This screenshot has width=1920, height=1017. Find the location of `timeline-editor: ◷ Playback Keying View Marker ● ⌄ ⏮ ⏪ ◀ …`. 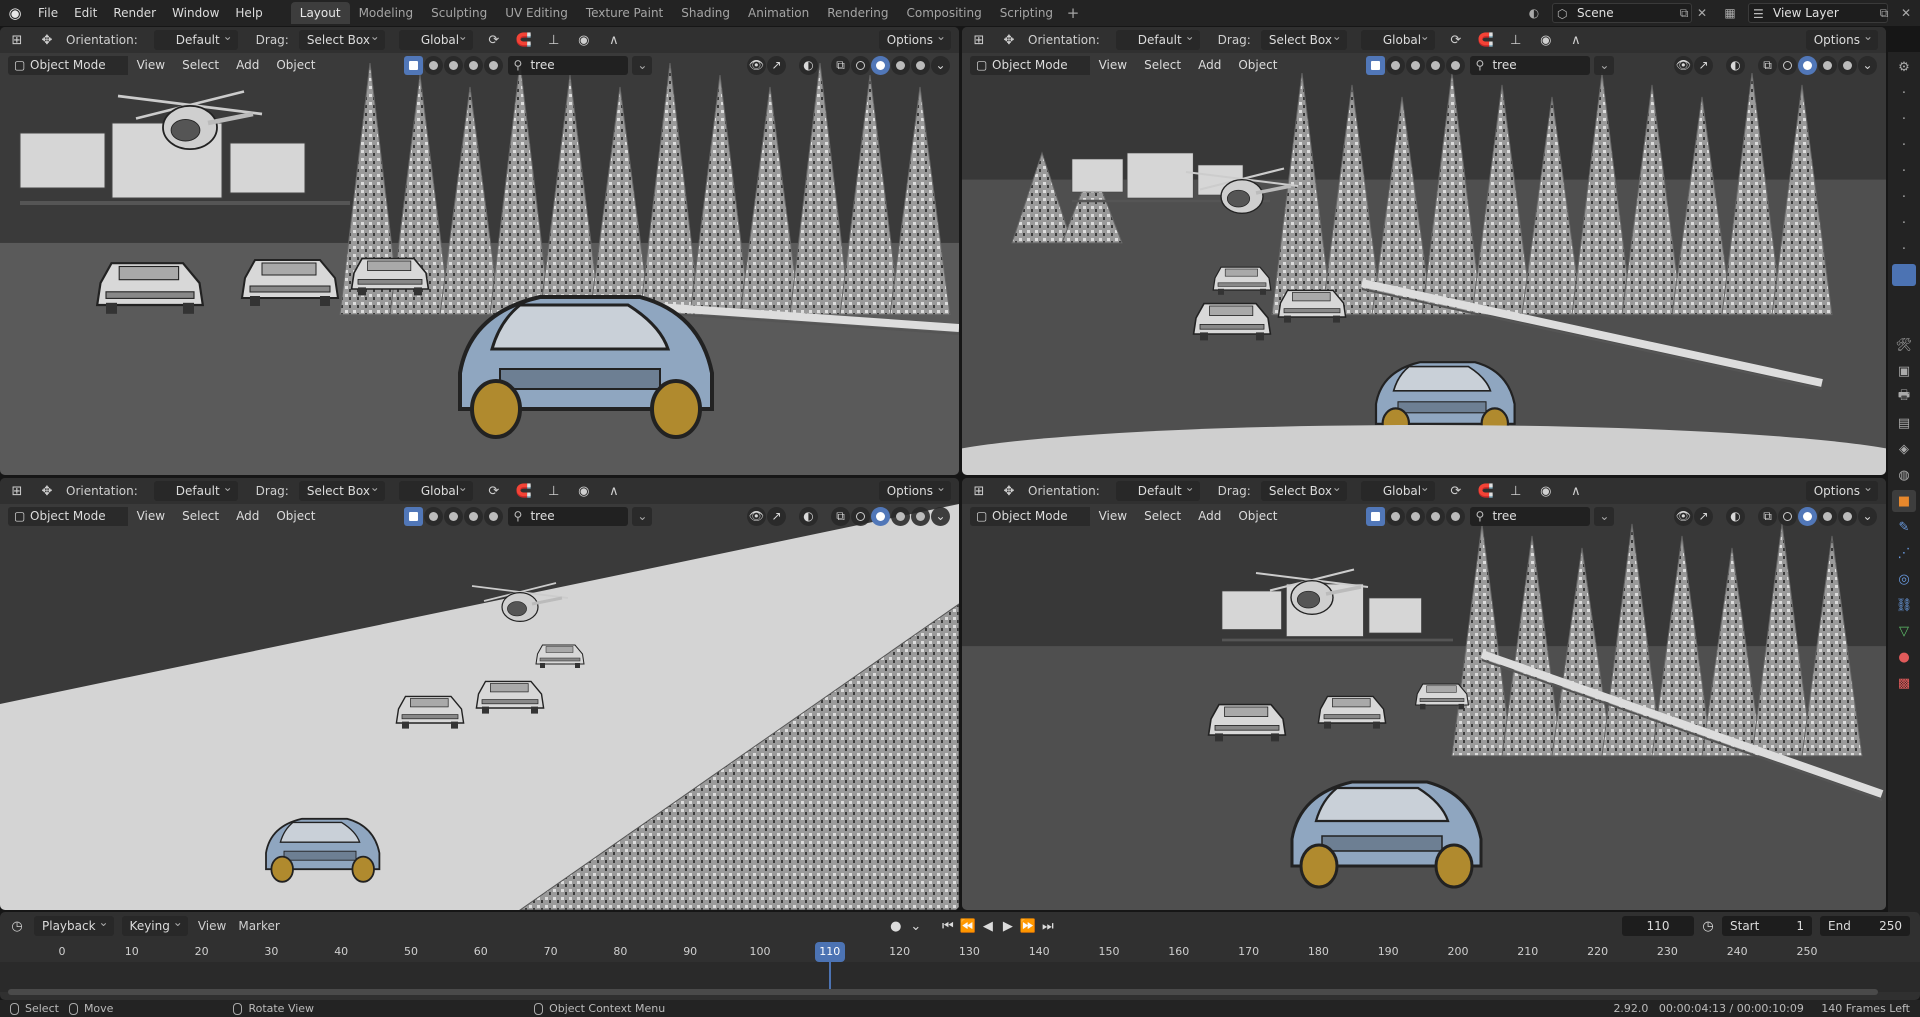

timeline-editor: ◷ Playback Keying View Marker ● ⌄ ⏮ ⏪ ◀ … is located at coordinates (960, 956).